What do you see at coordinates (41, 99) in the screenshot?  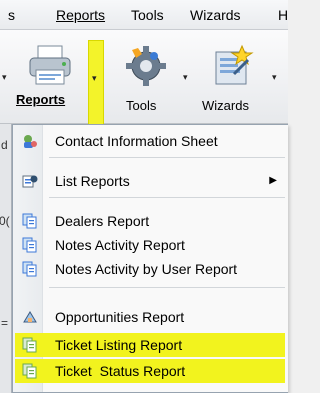 I see `reports-button-label: Reports` at bounding box center [41, 99].